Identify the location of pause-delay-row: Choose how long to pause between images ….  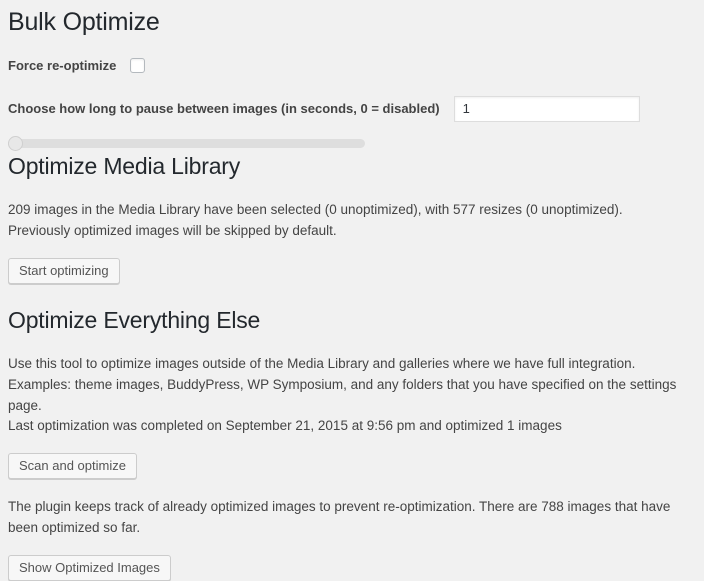
(352, 108).